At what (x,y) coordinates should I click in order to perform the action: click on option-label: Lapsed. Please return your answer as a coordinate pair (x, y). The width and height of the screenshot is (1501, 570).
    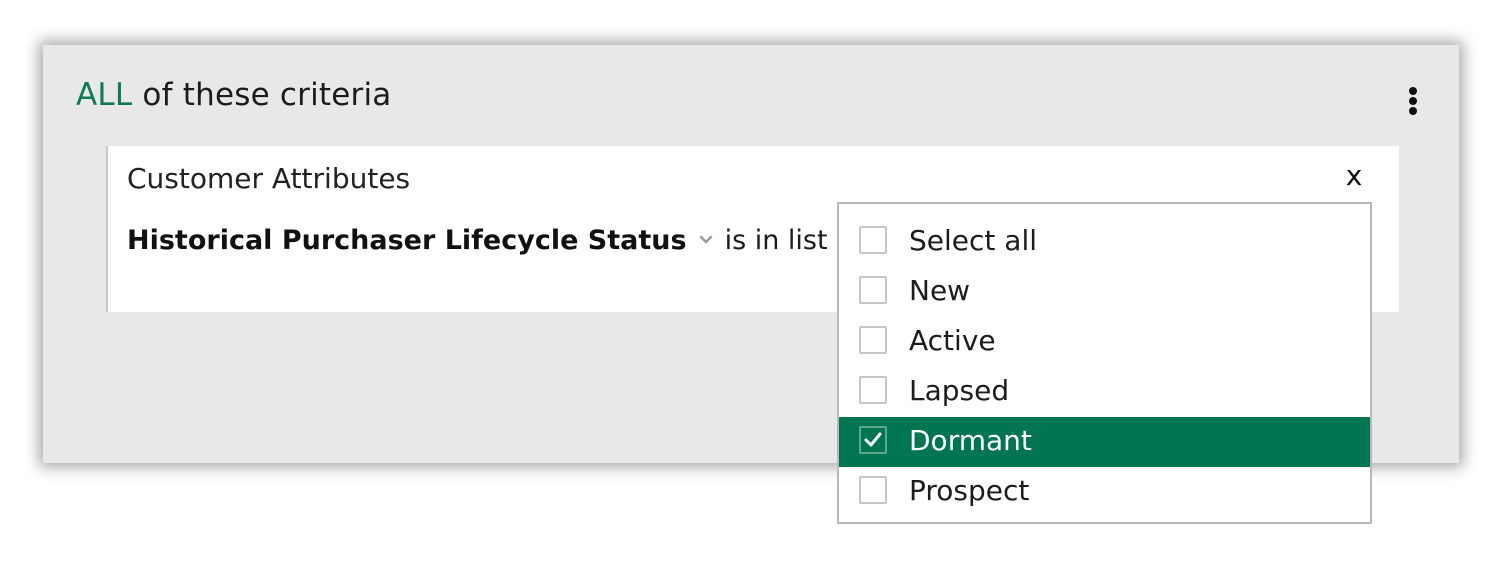
    Looking at the image, I should click on (959, 390).